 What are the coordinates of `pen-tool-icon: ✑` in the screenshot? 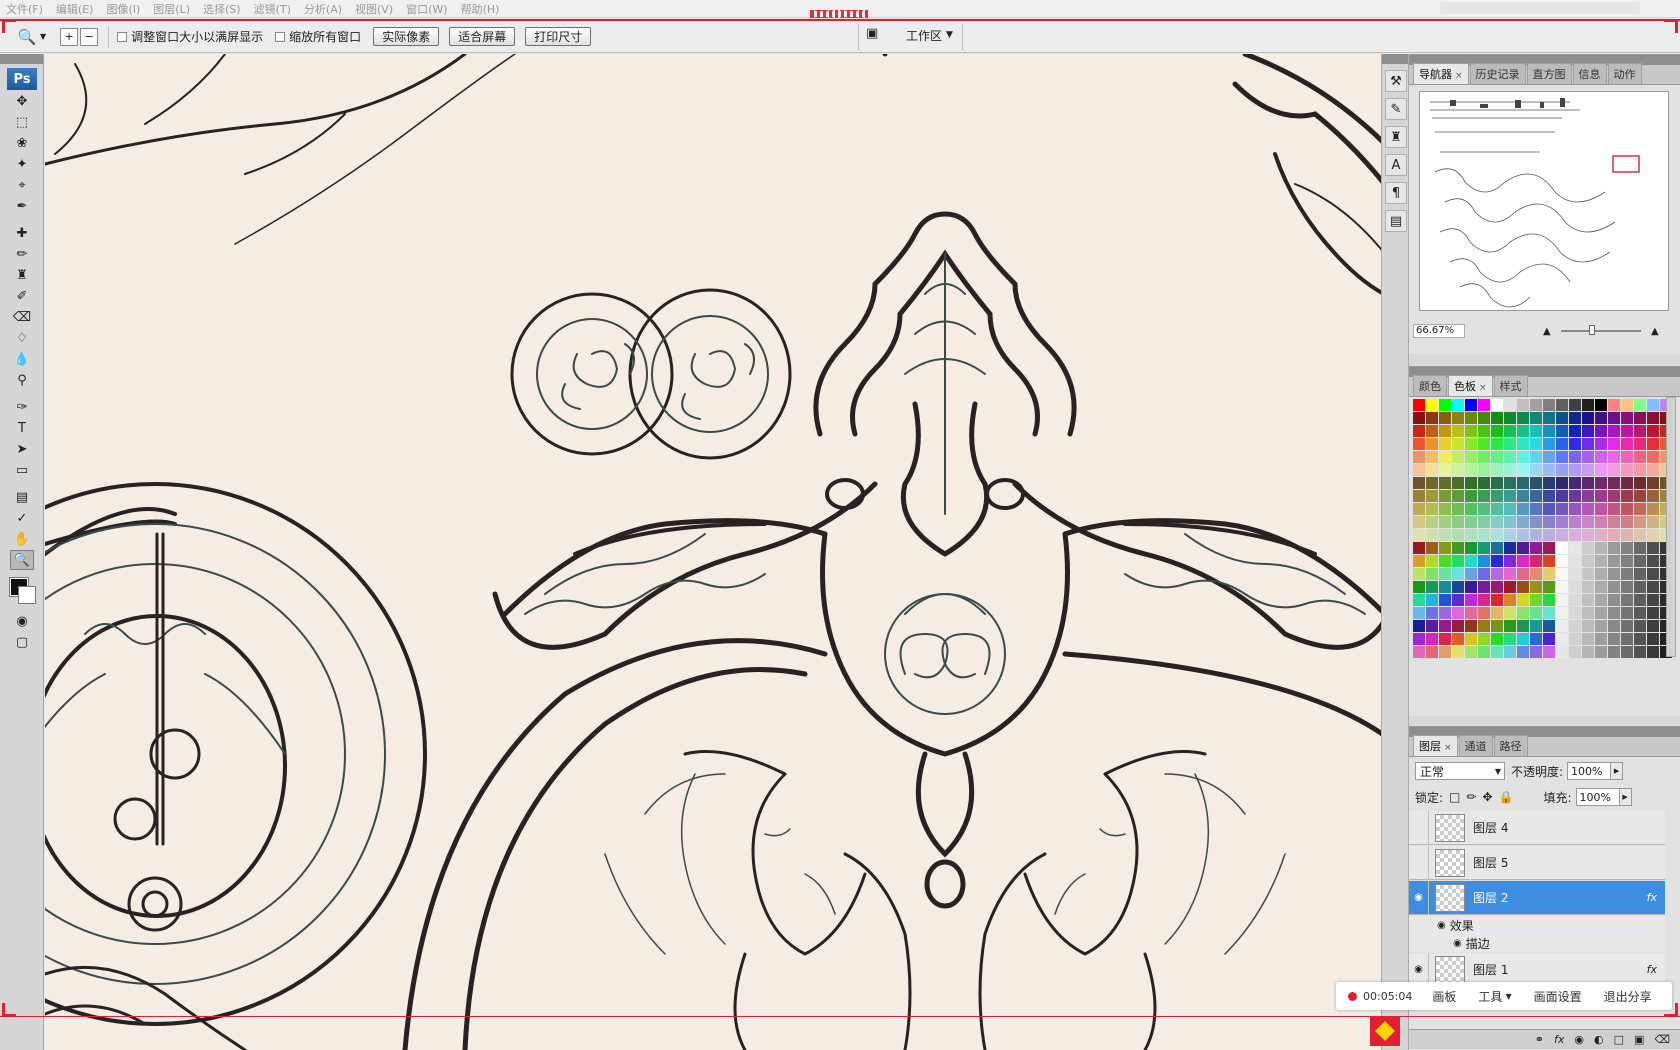 It's located at (22, 407).